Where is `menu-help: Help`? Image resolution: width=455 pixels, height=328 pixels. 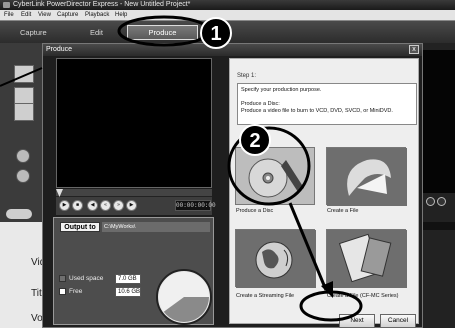
menu-help: Help is located at coordinates (121, 15).